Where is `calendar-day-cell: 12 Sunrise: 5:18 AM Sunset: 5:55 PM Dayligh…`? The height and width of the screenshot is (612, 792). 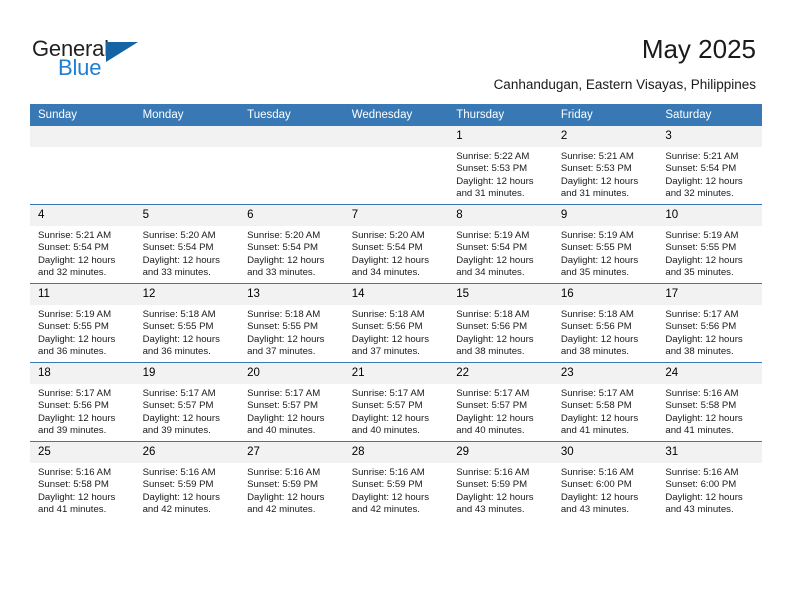 calendar-day-cell: 12 Sunrise: 5:18 AM Sunset: 5:55 PM Dayligh… is located at coordinates (187, 323).